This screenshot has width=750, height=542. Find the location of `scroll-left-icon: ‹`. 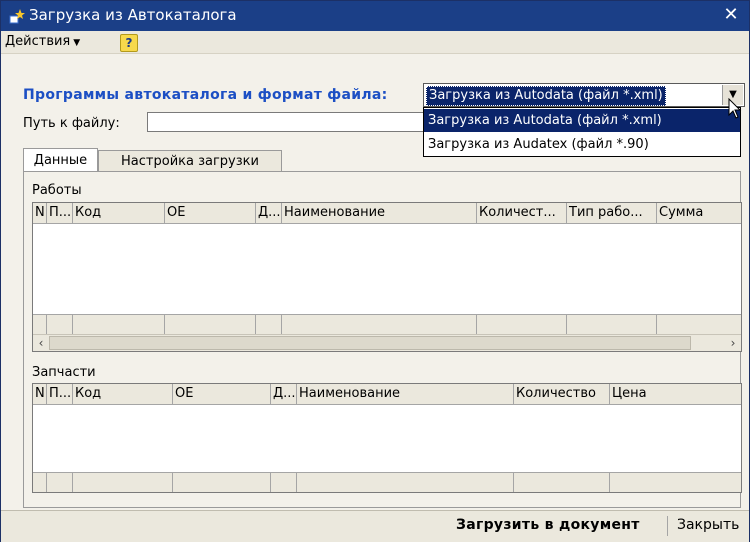

scroll-left-icon: ‹ is located at coordinates (41, 343).